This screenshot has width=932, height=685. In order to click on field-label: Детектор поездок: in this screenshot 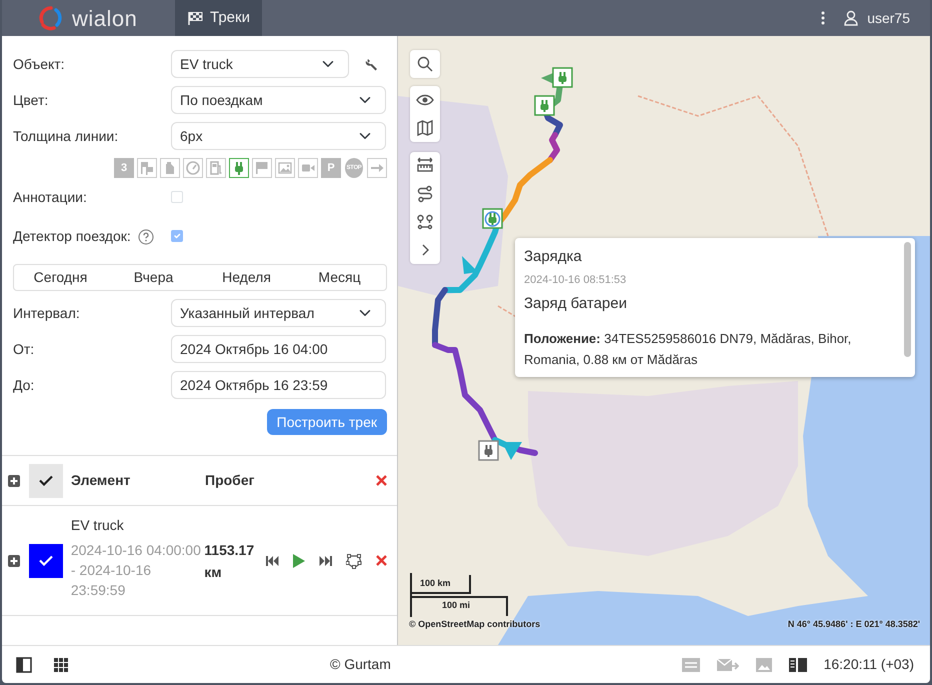, I will do `click(72, 236)`.